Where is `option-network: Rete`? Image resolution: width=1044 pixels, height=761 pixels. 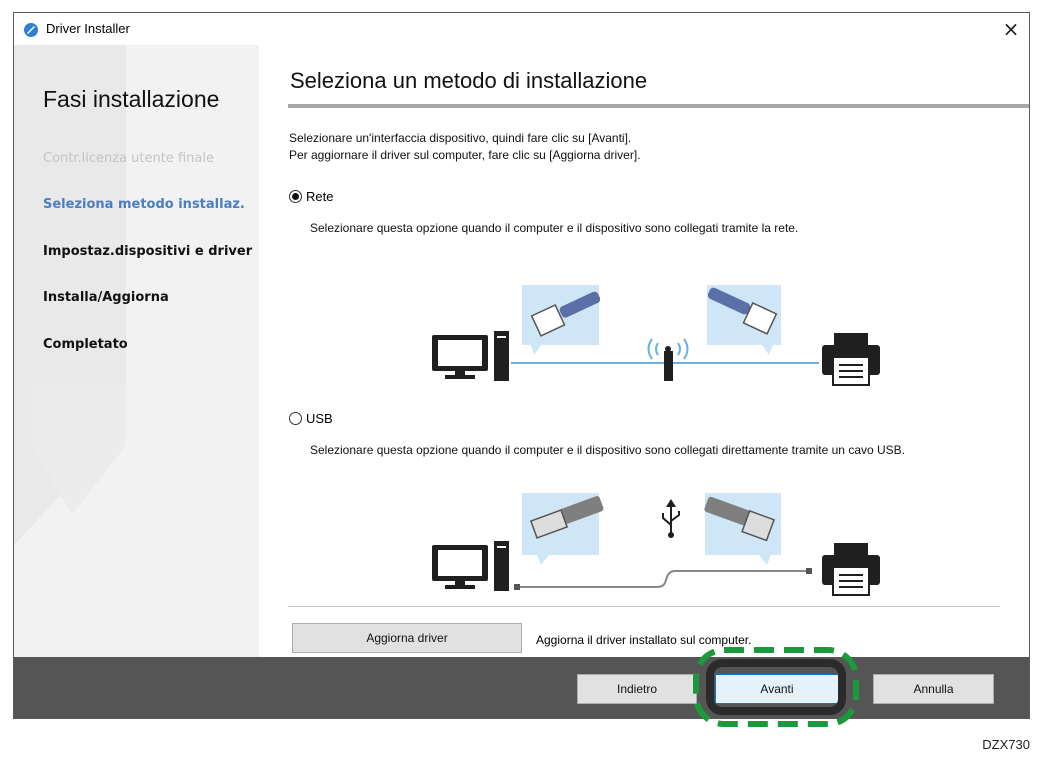
option-network: Rete is located at coordinates (311, 196).